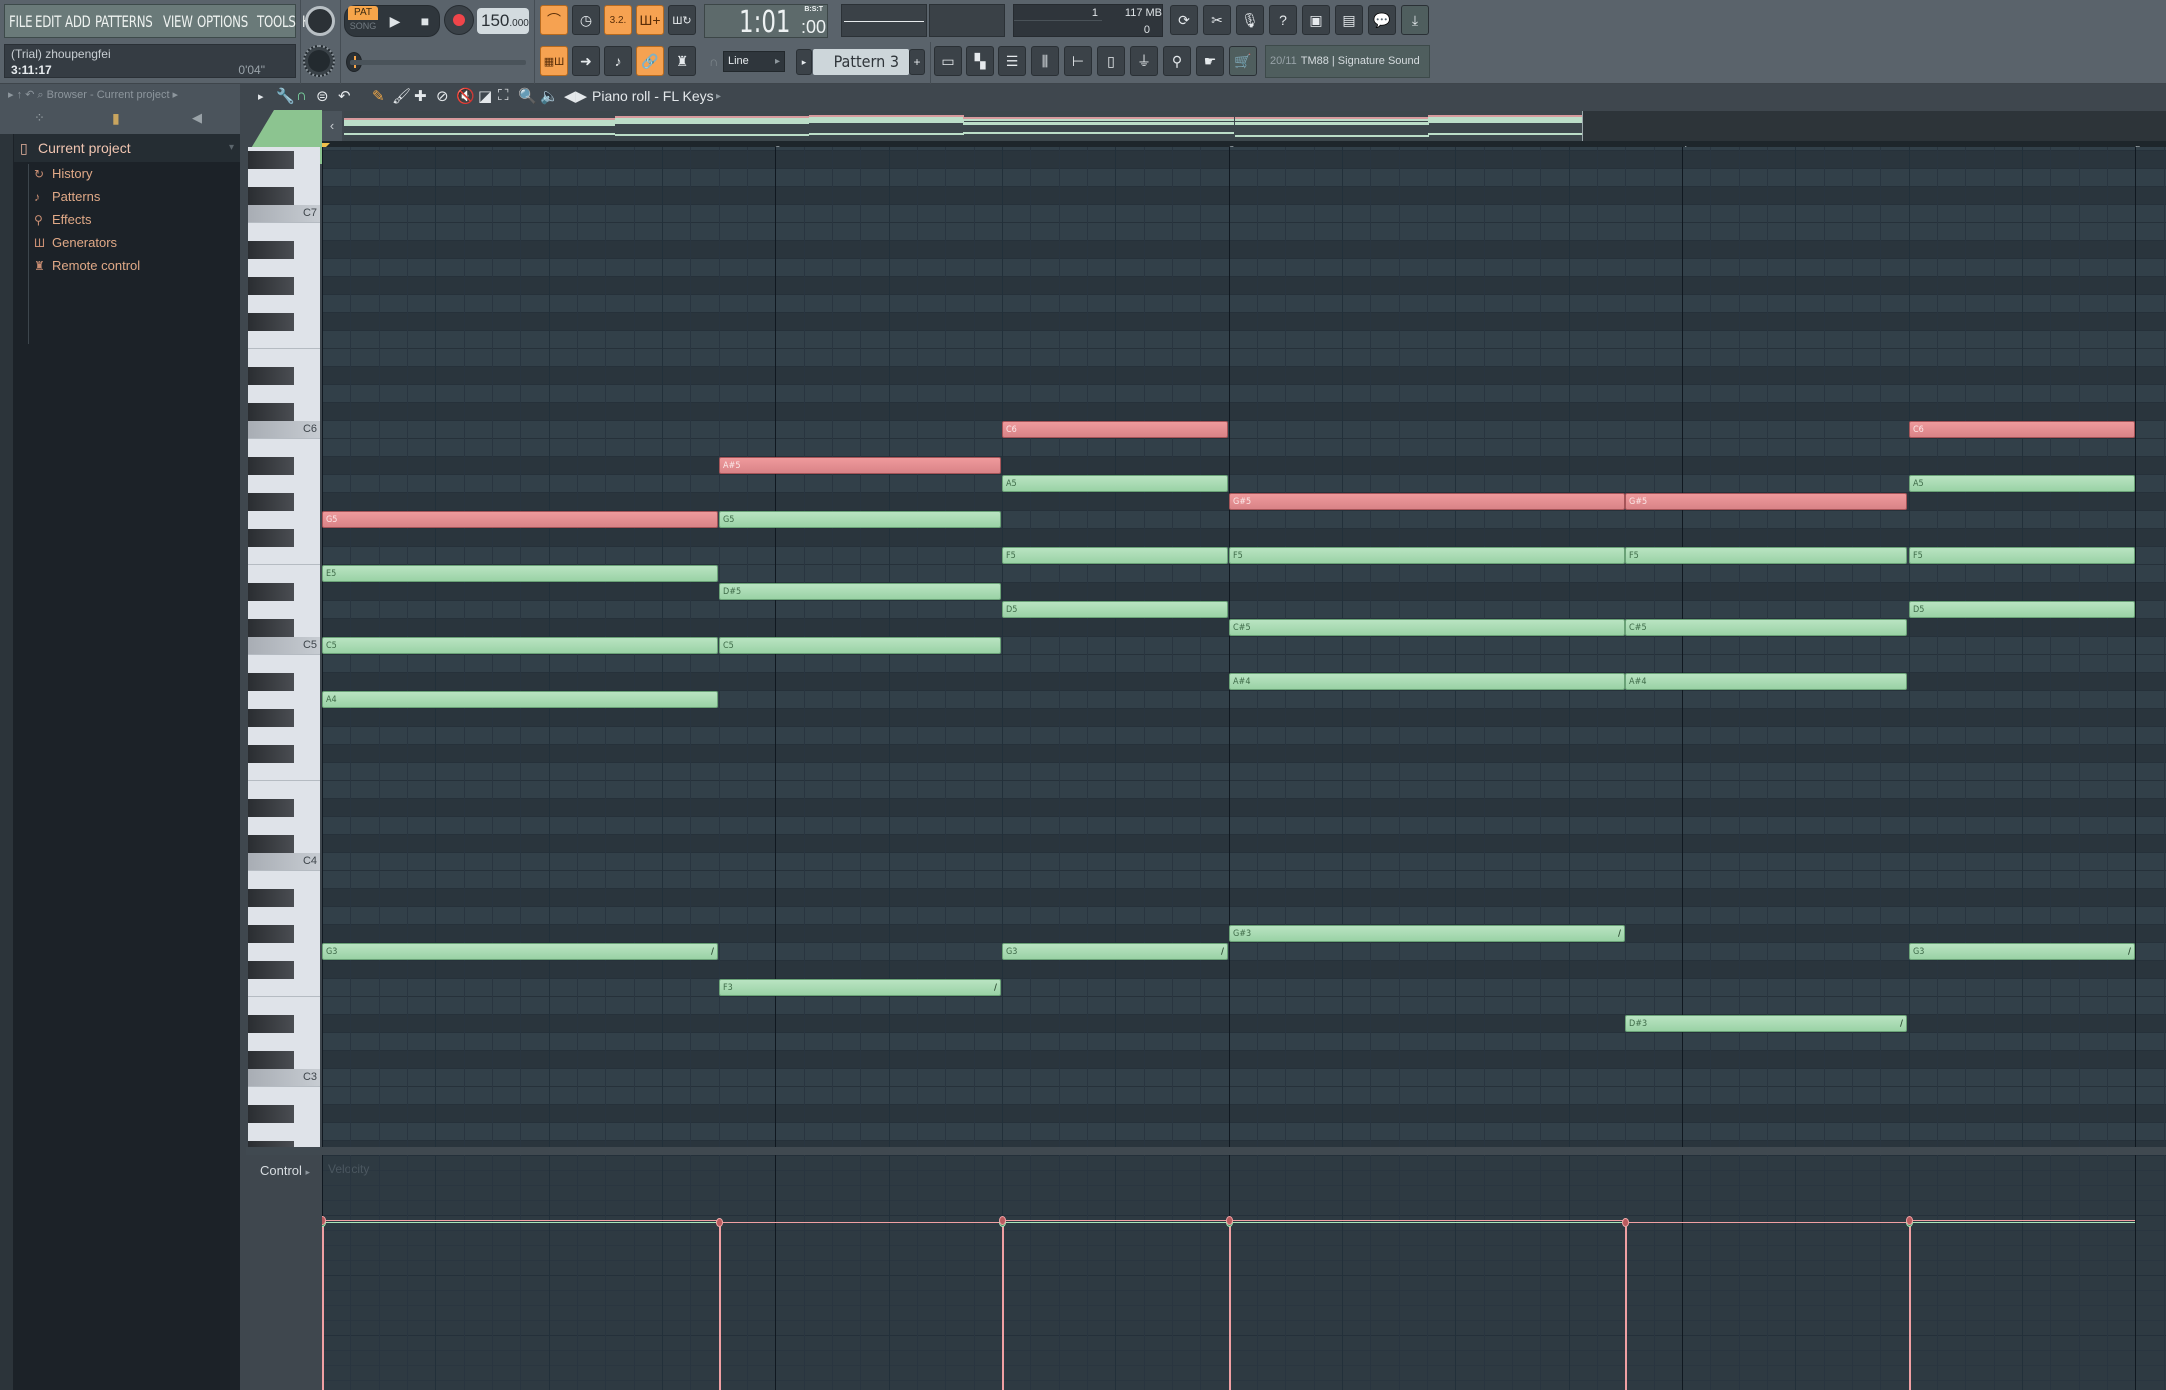 The width and height of the screenshot is (2166, 1390). Describe the element at coordinates (980, 61) in the screenshot. I see `piano-roll-button: ▚` at that location.